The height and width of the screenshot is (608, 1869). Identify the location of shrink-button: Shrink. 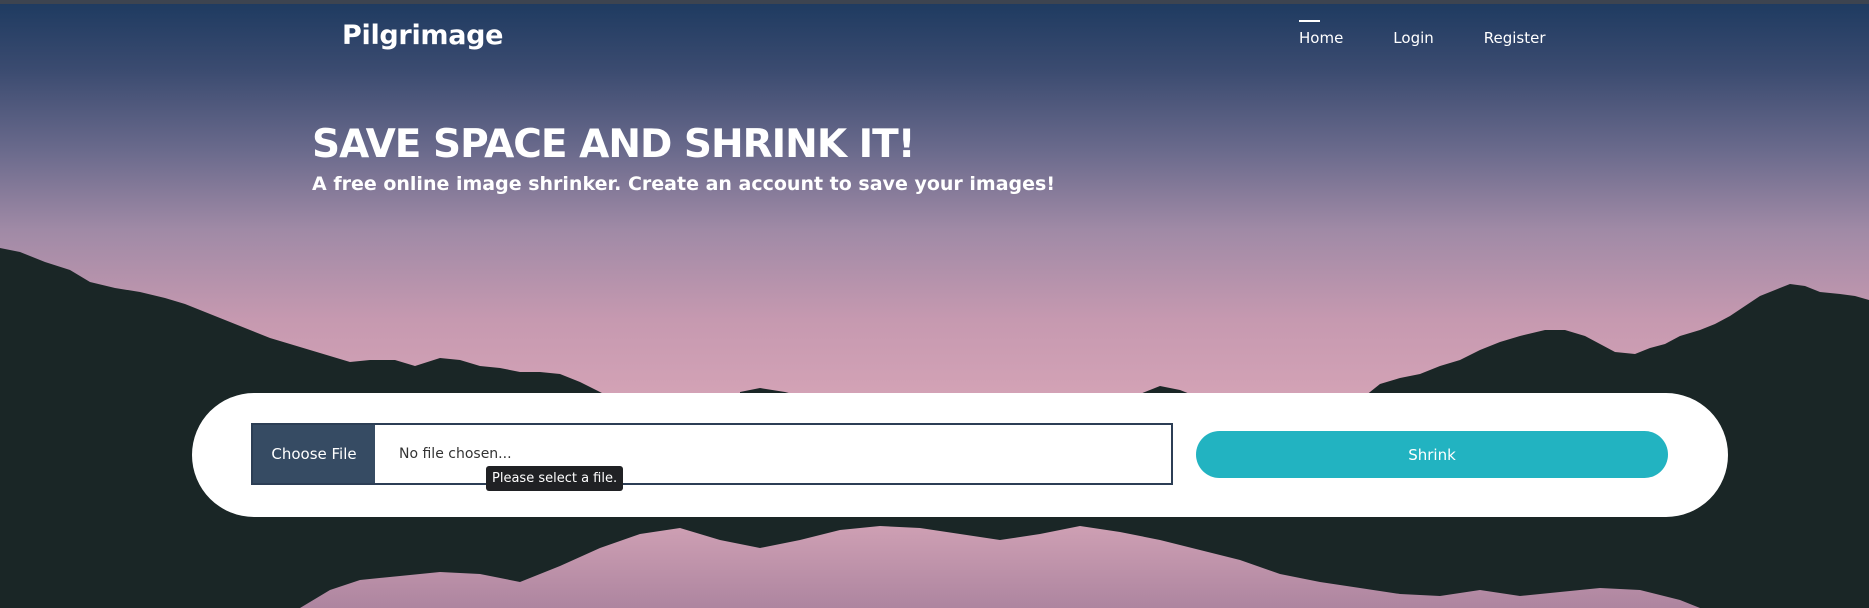
(1432, 454).